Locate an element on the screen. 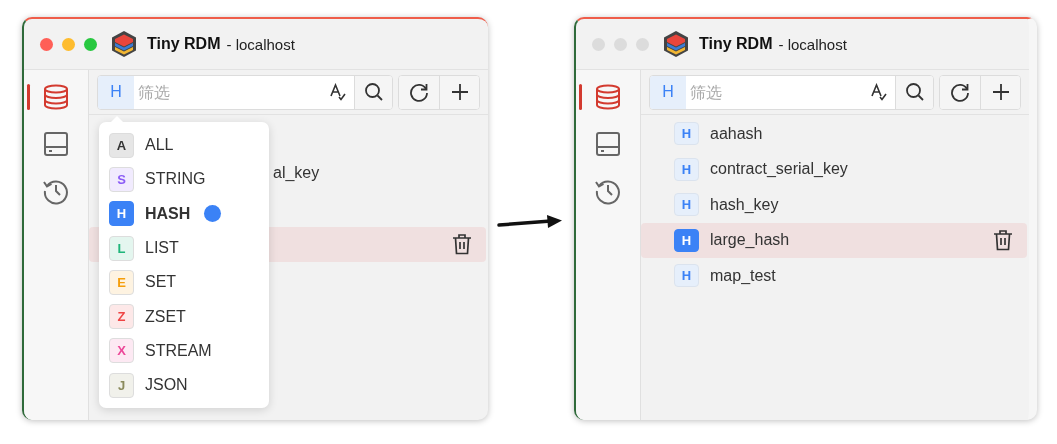 The image size is (1057, 444). type-menu-item: S STRING is located at coordinates (184, 179).